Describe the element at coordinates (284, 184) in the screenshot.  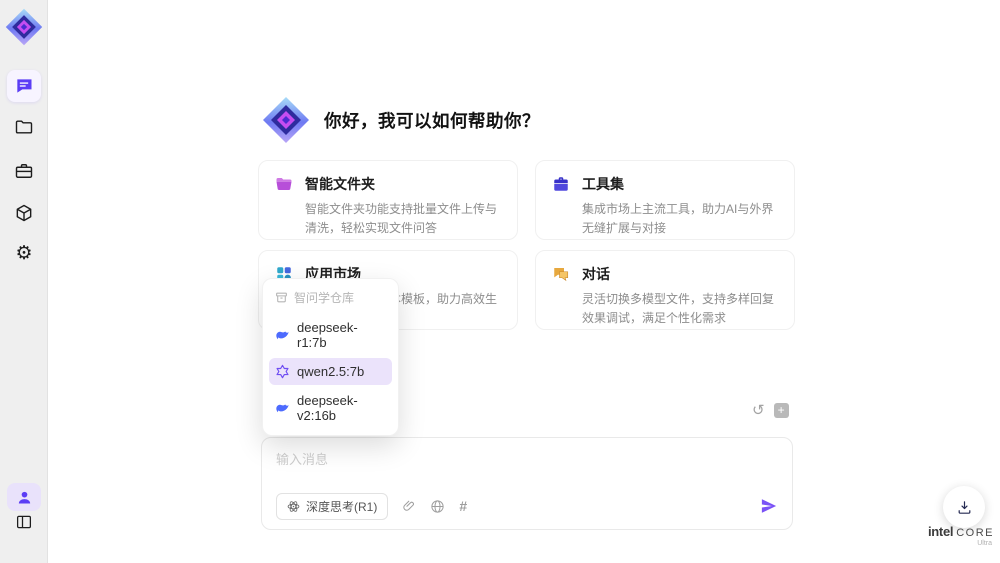
I see `folder-purple-icon` at that location.